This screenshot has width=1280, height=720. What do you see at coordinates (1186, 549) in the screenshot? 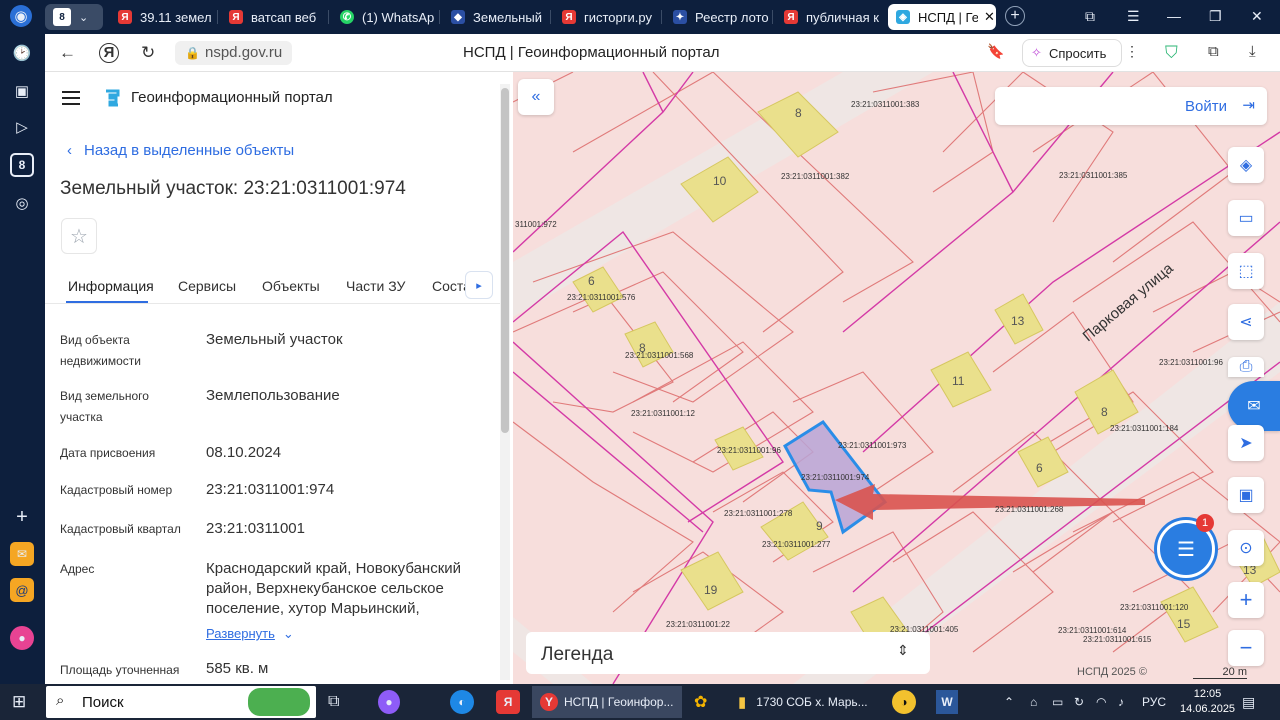
I see `chat-icon: ☰` at bounding box center [1186, 549].